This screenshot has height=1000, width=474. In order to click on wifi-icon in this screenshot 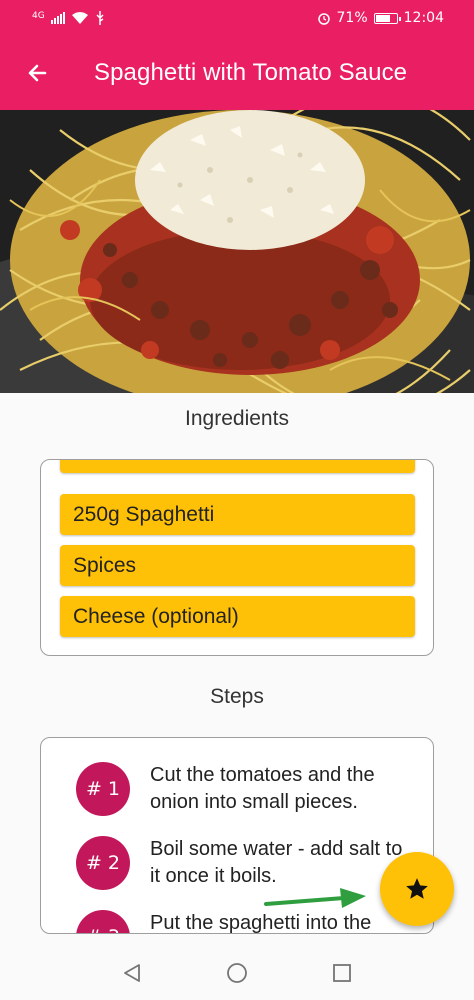, I will do `click(79, 18)`.